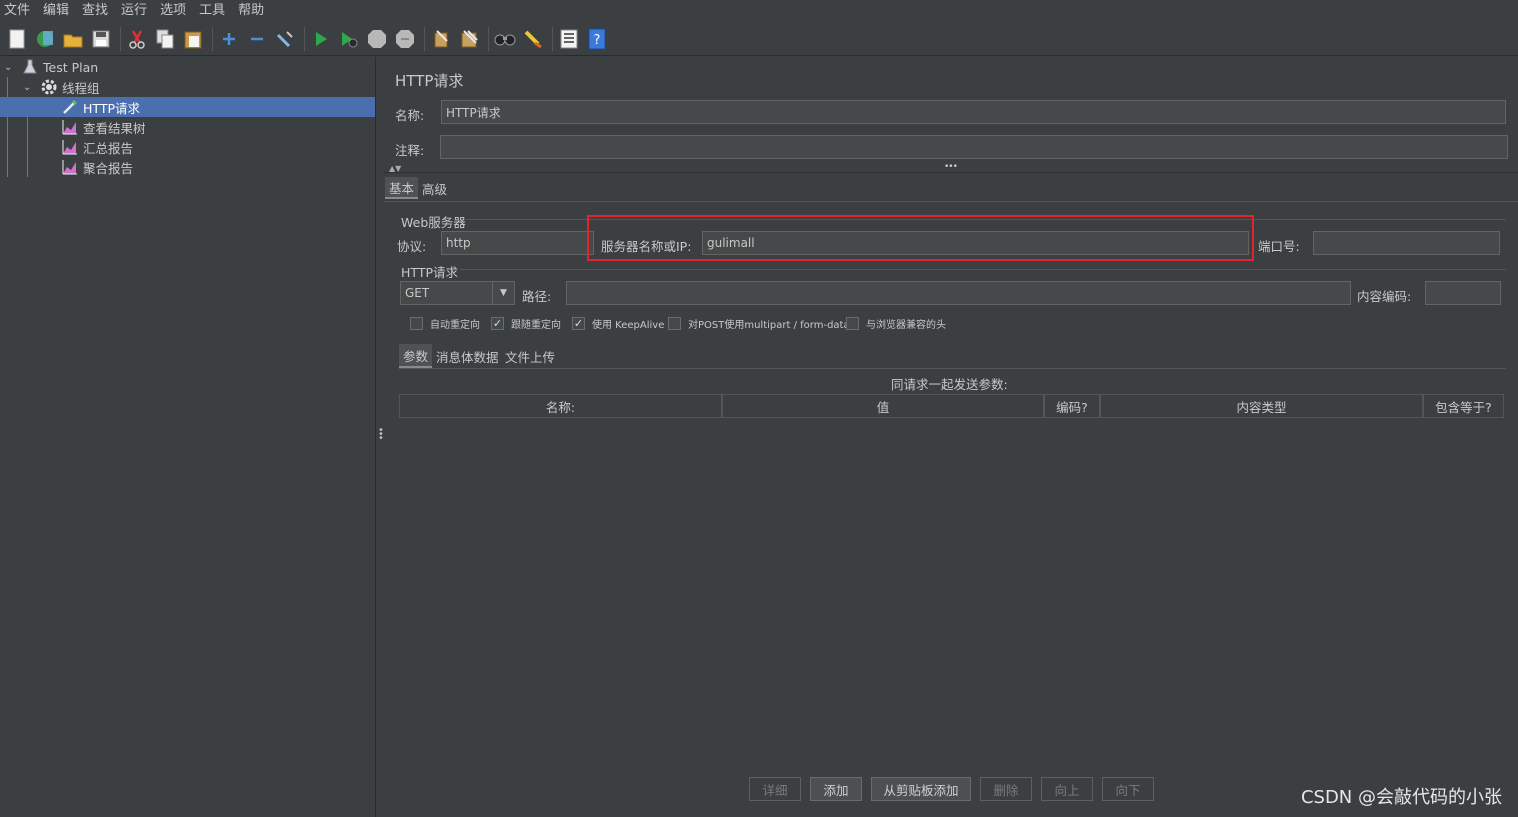 The image size is (1518, 817). Describe the element at coordinates (215, 11) in the screenshot. I see `menu-tools: 工具` at that location.